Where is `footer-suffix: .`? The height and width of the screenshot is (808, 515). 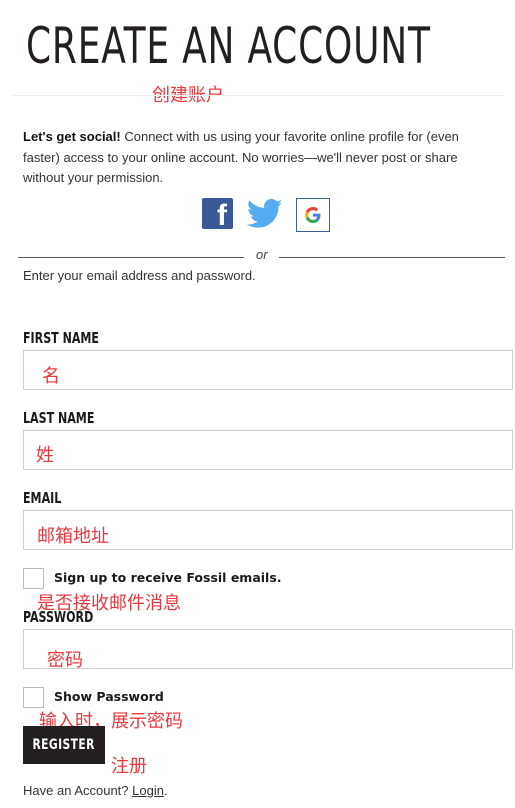 footer-suffix: . is located at coordinates (165, 790).